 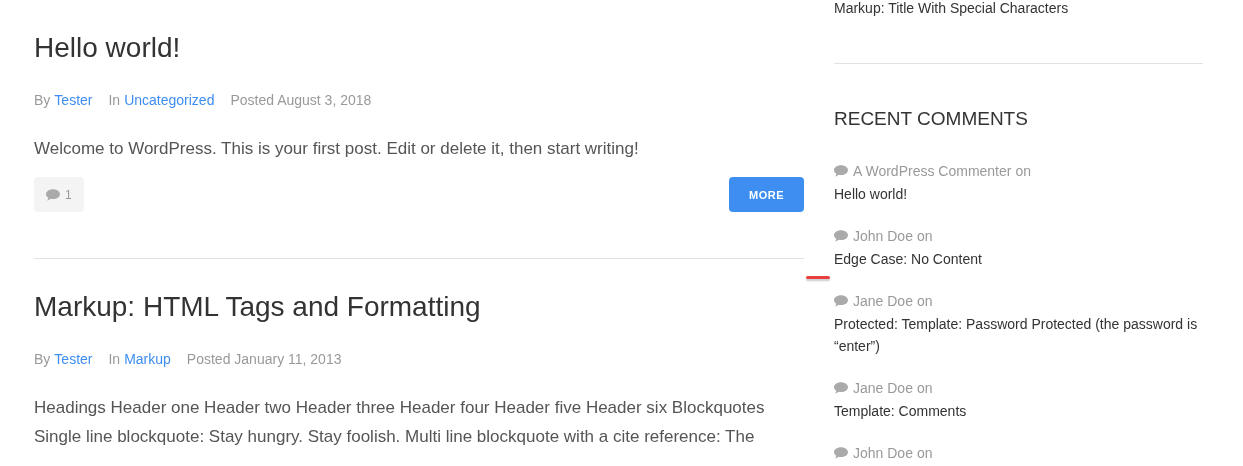 I want to click on widget-title: RECENT COMMENTS, so click(x=931, y=119).